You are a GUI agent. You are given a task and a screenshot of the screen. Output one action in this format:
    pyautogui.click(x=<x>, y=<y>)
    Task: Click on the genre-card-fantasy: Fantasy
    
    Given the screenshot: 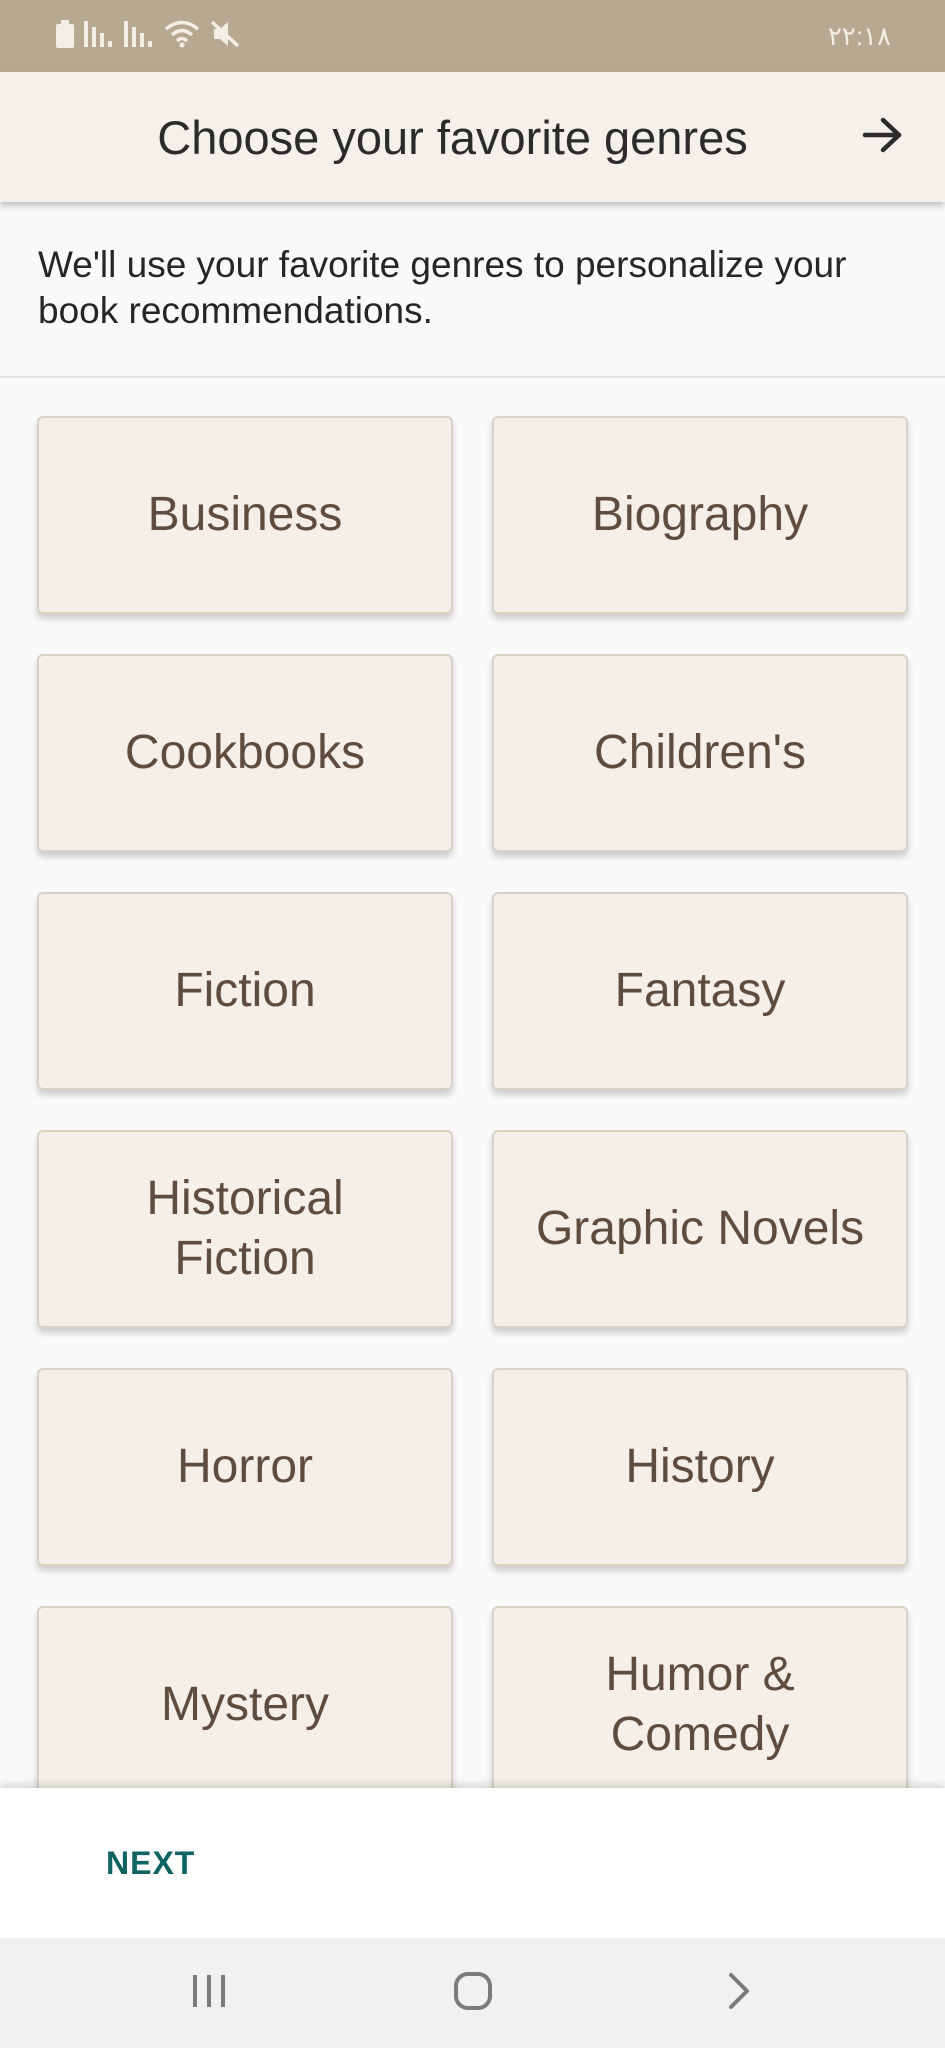 What is the action you would take?
    pyautogui.click(x=700, y=991)
    